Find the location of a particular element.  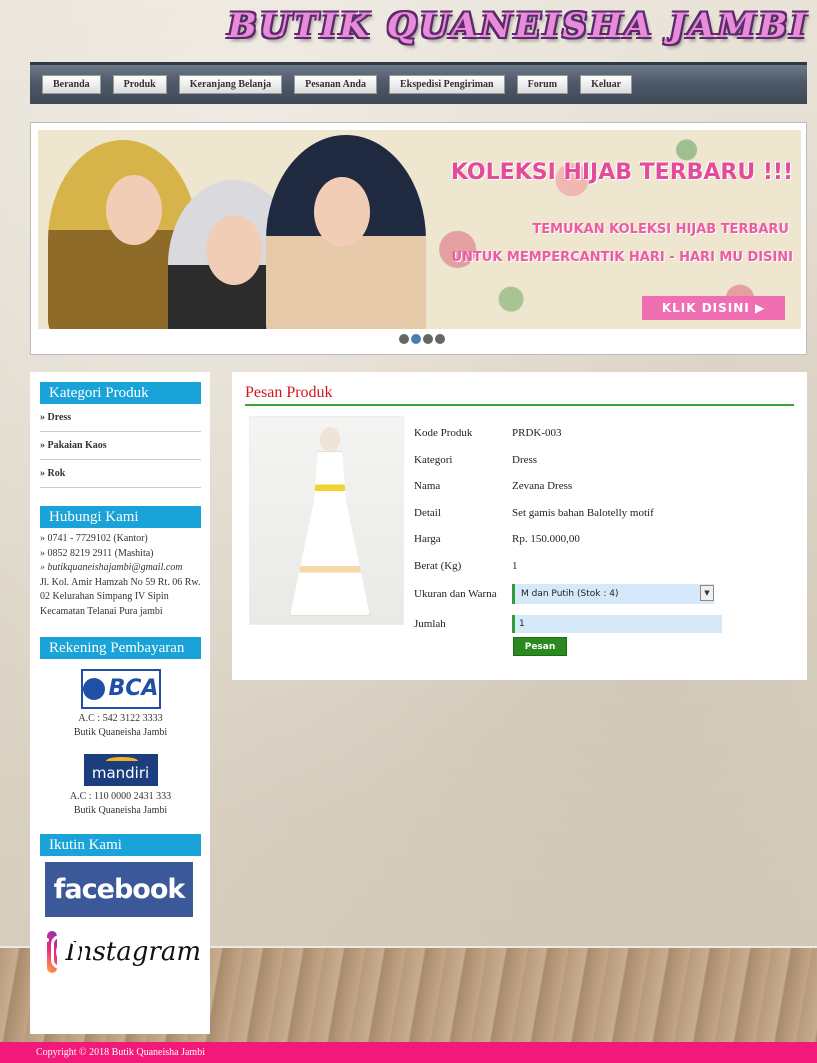

nav-keranjang-belanja: Keranjang Belanja is located at coordinates (230, 84).